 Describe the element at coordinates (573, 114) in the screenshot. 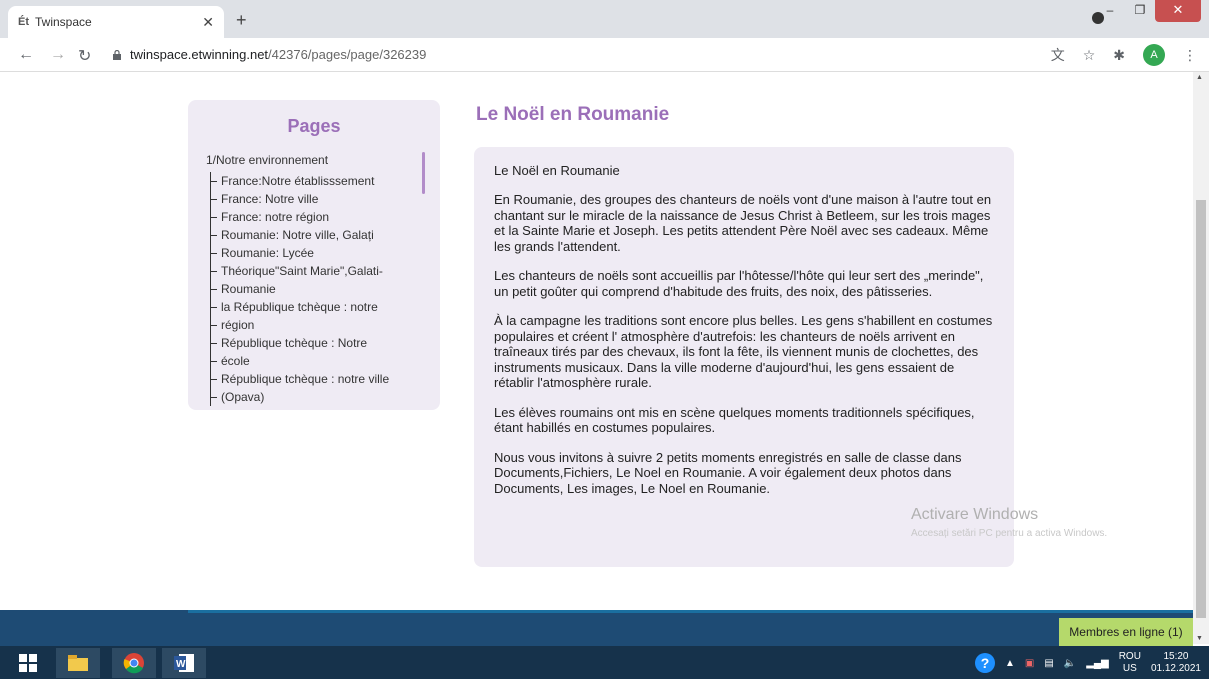

I see `page-title: Le Noël en Roumanie` at that location.